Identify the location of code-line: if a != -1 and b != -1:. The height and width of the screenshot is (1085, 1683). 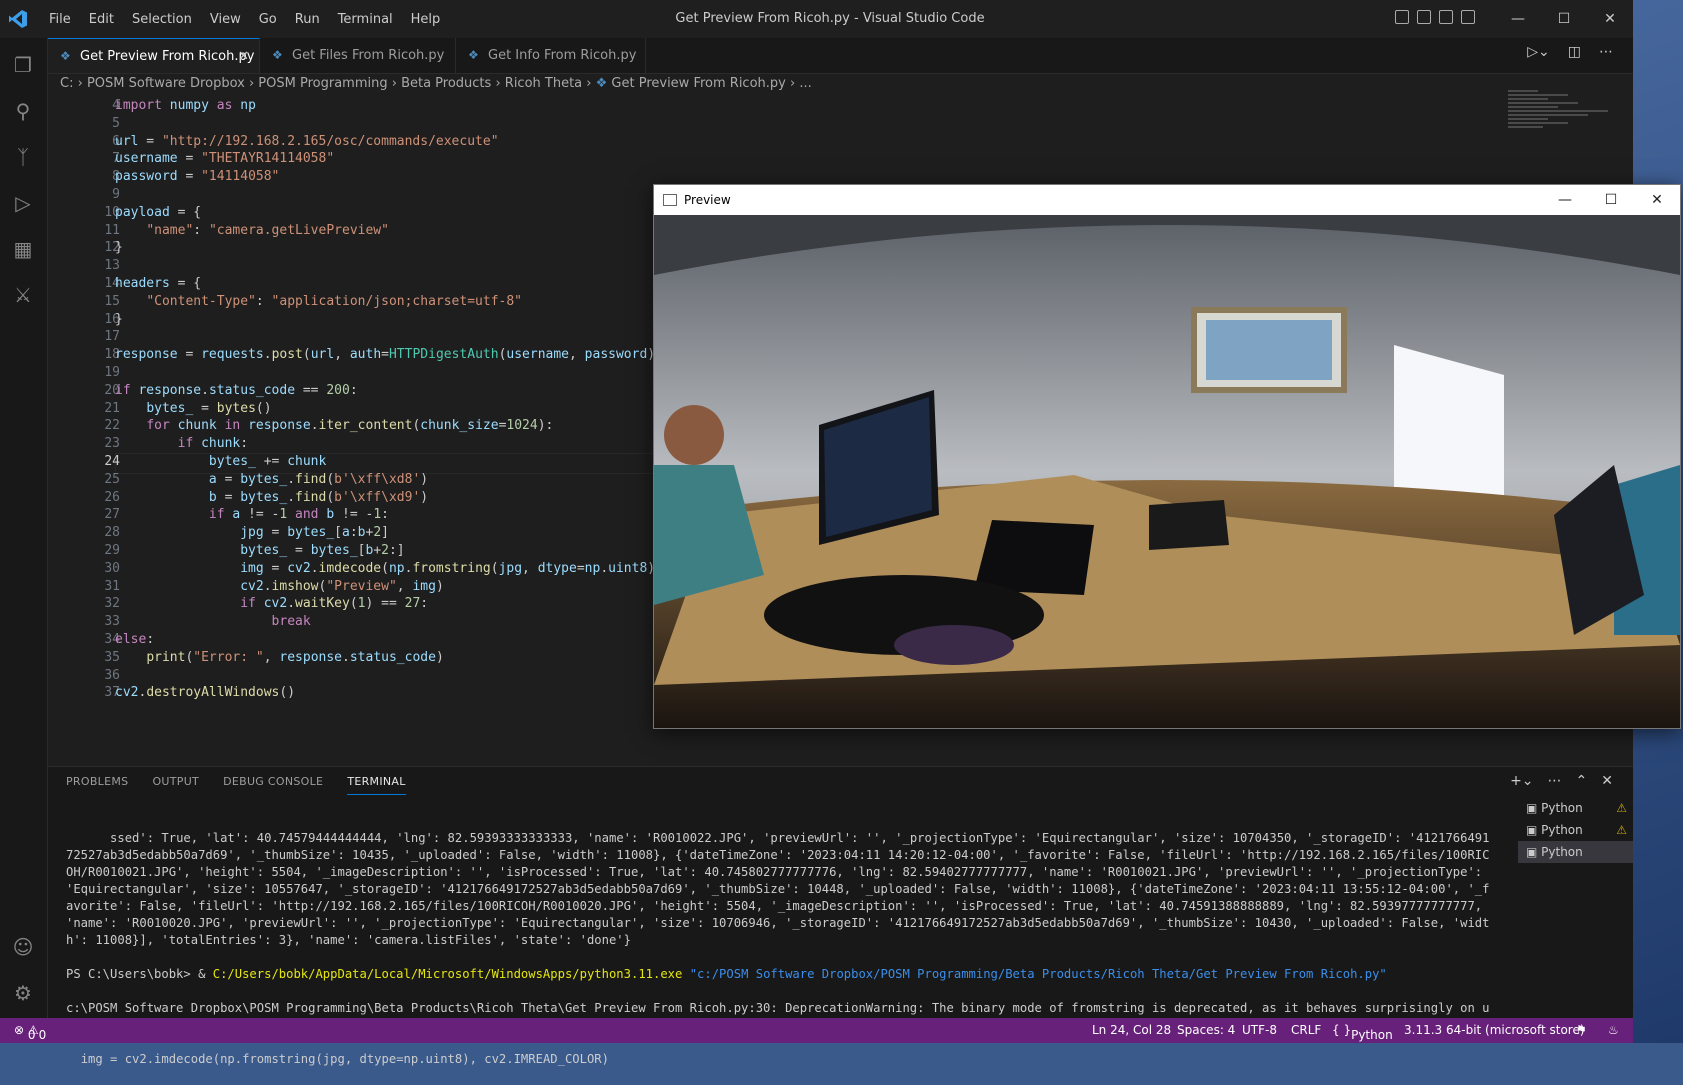
(298, 515).